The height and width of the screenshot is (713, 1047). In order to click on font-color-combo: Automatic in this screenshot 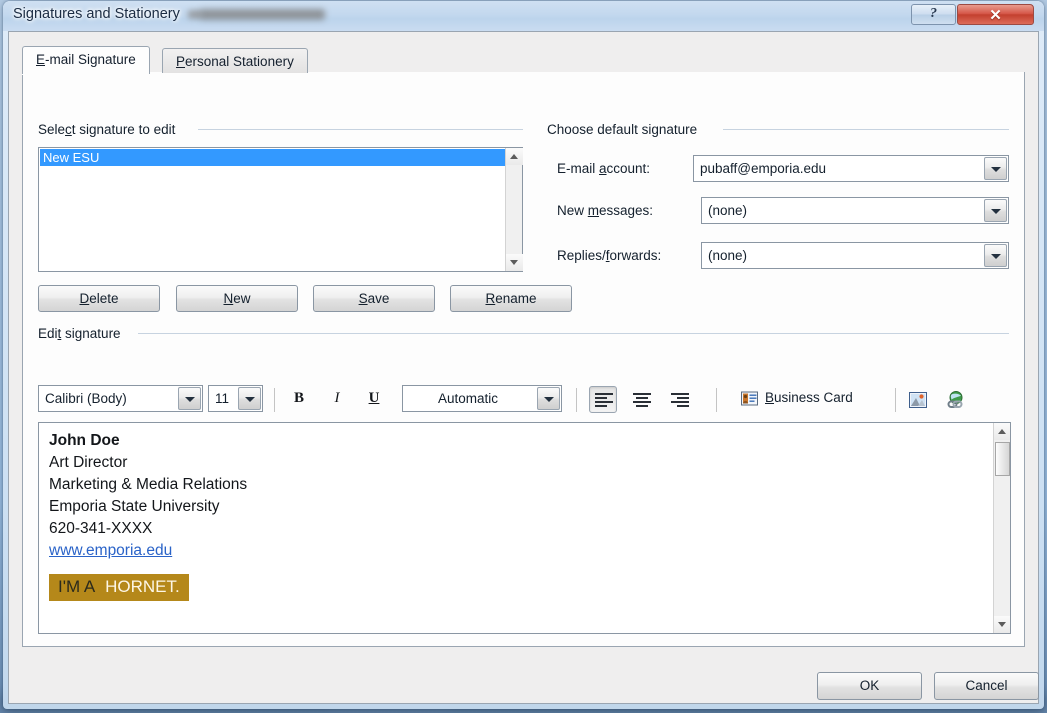, I will do `click(482, 398)`.